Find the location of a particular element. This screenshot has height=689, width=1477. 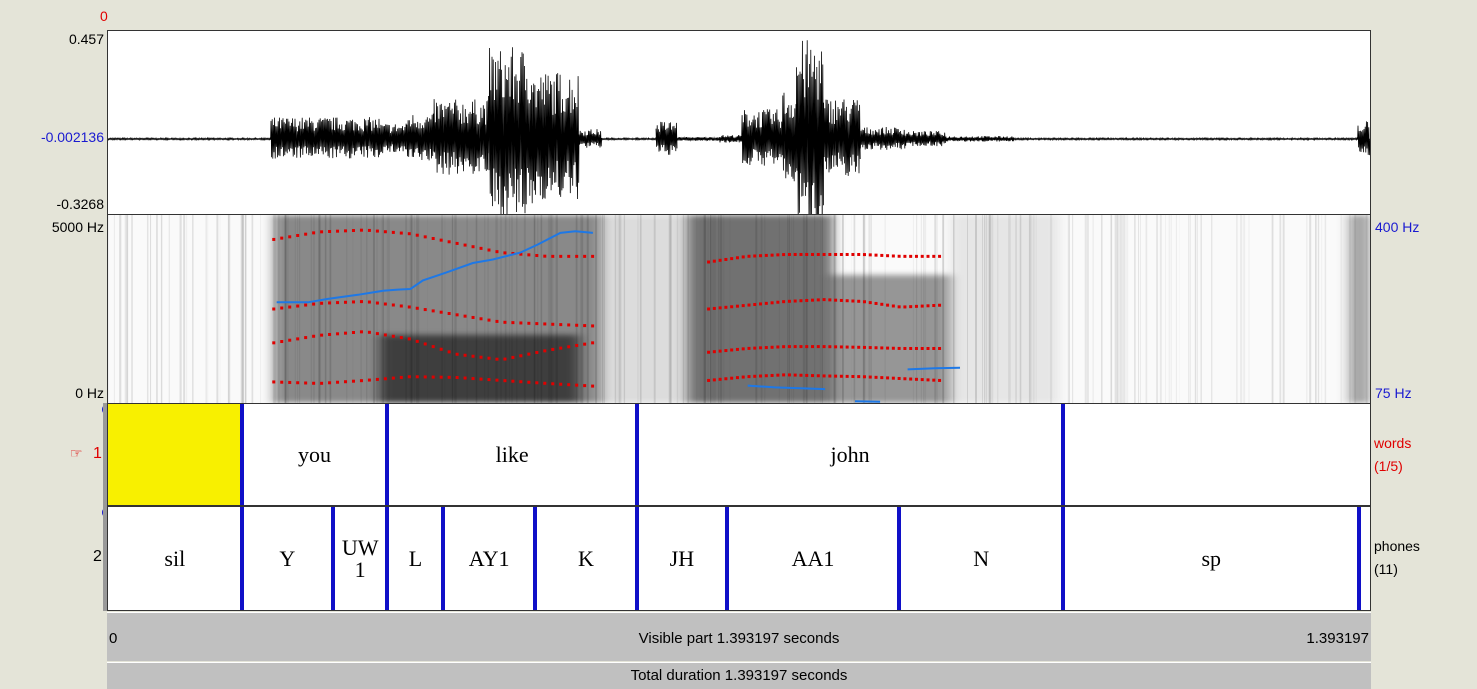

spectrogram-freq-top-label: 5000 Hz is located at coordinates (77, 227).